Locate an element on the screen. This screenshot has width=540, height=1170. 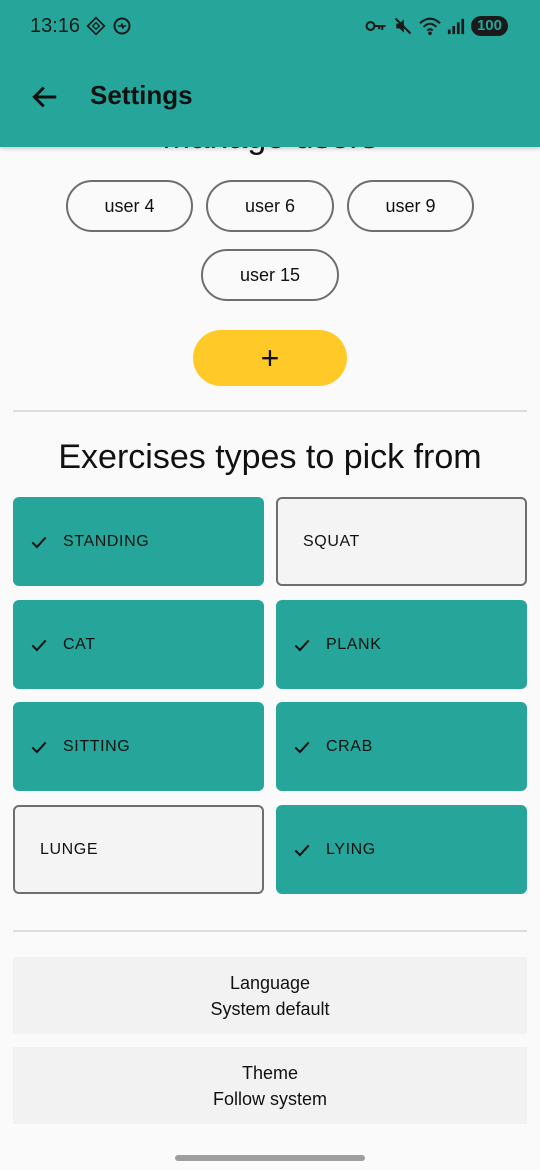
arrow-back-icon is located at coordinates (45, 97).